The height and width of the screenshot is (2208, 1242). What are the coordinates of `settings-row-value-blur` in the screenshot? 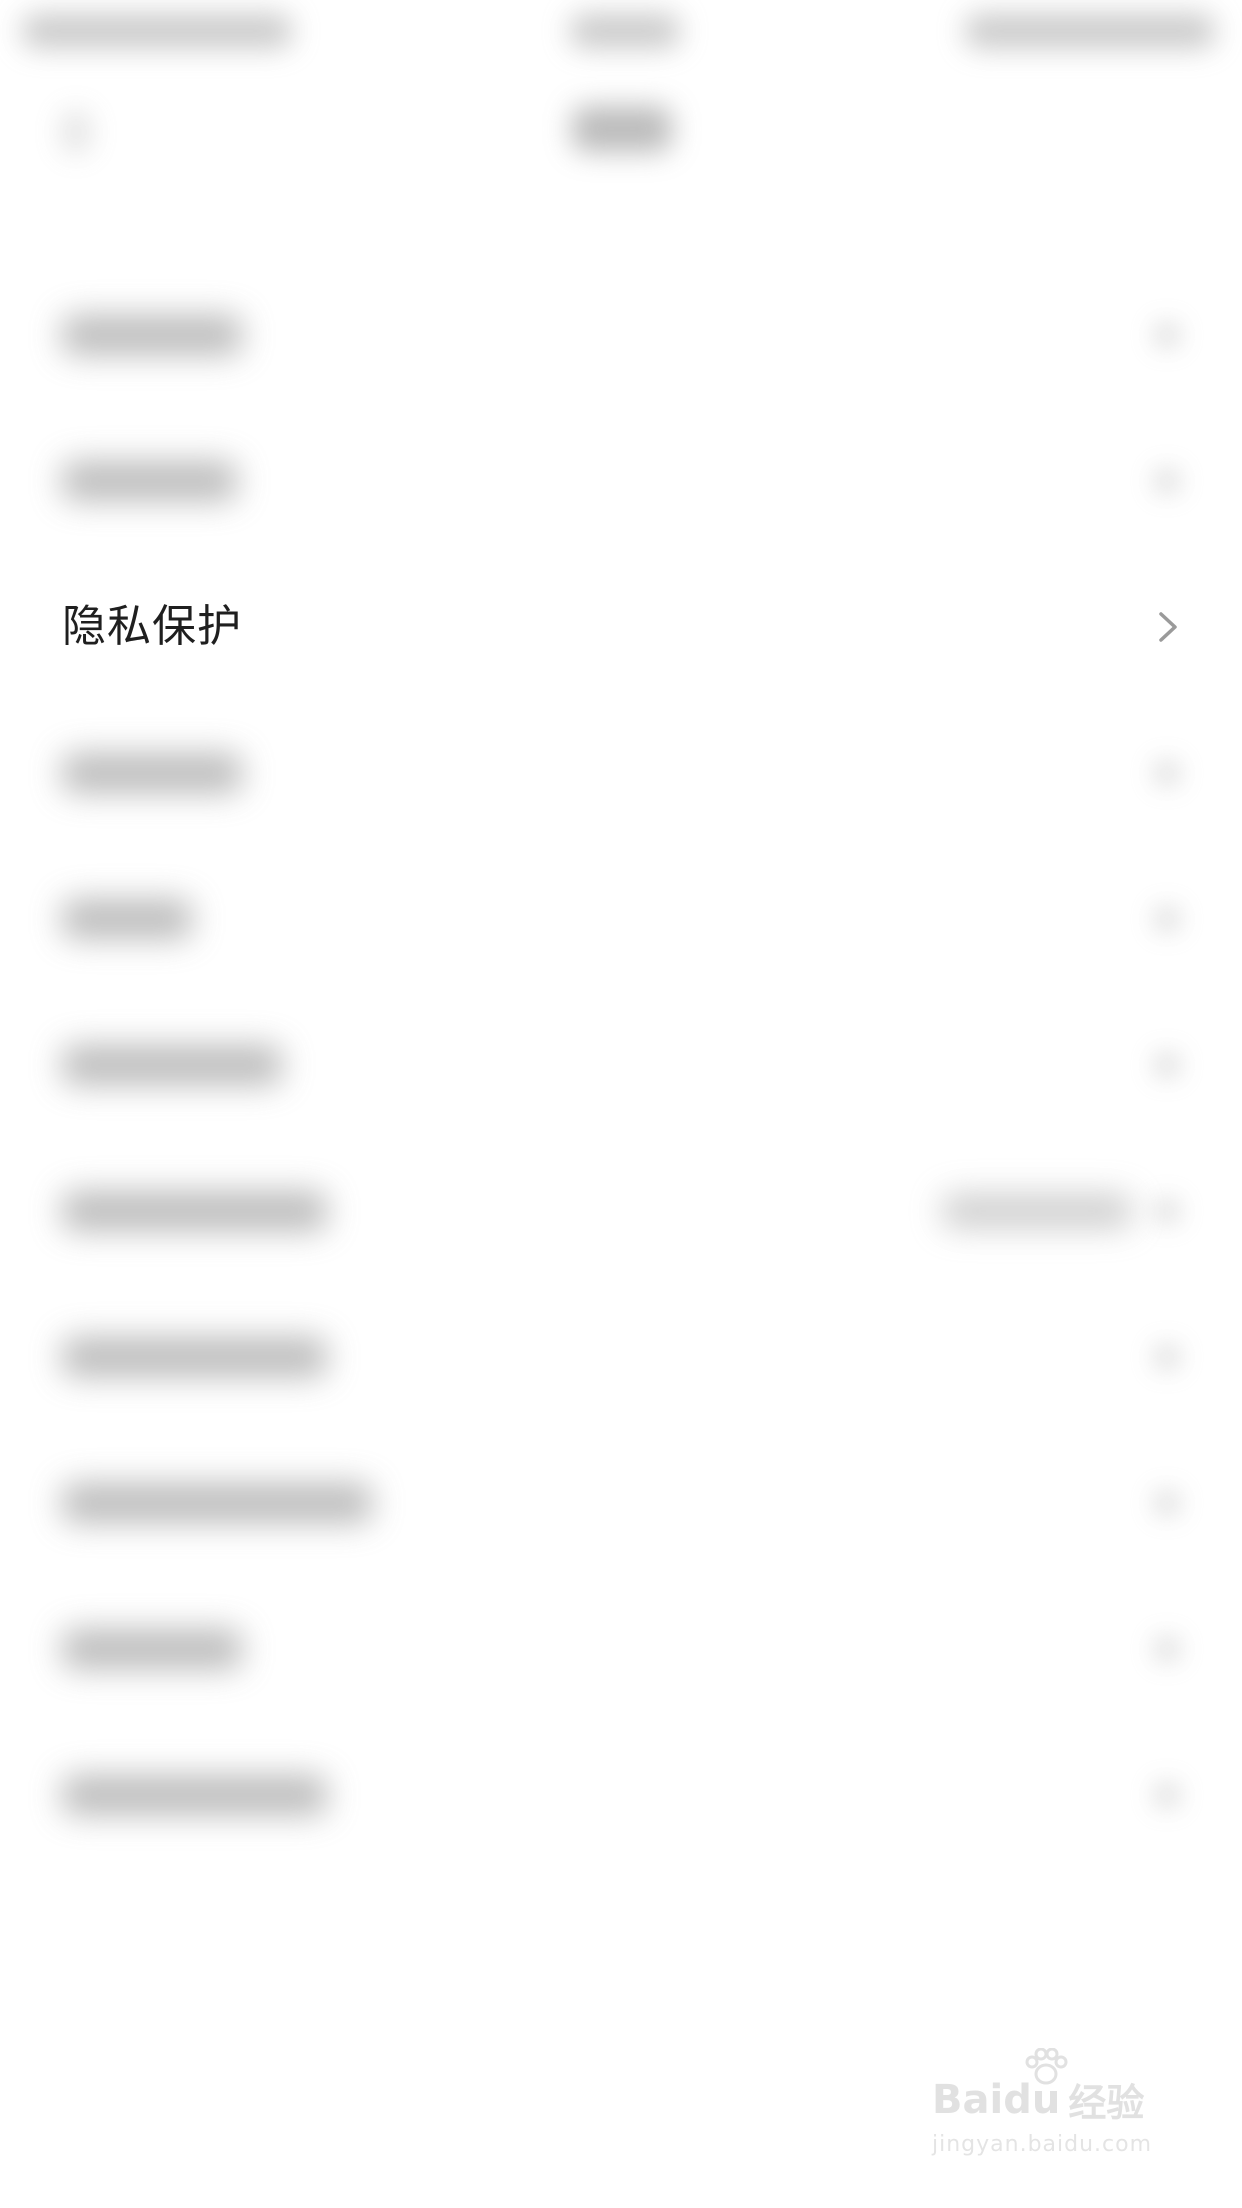 It's located at (1037, 1211).